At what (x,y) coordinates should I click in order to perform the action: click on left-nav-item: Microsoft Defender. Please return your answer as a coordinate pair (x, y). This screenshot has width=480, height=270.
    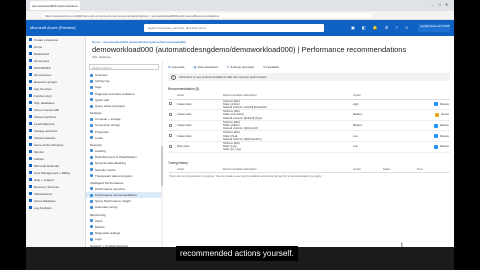
    Looking at the image, I should click on (55, 165).